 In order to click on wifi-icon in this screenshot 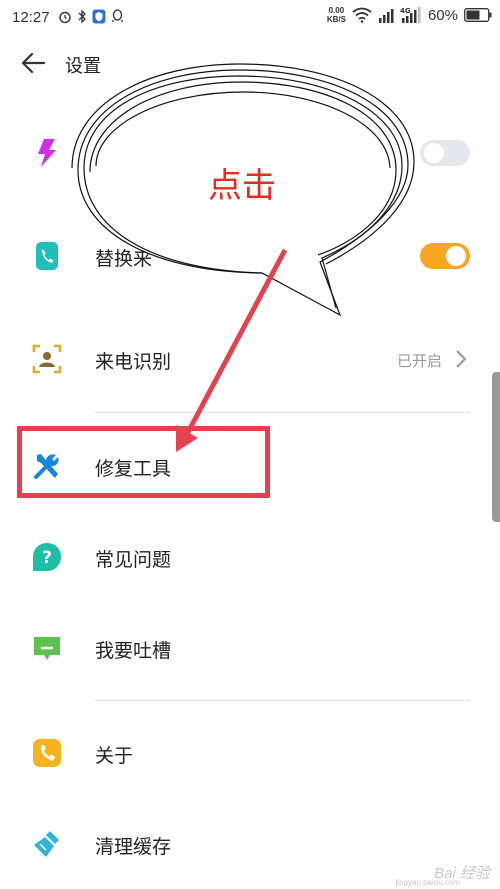, I will do `click(362, 15)`.